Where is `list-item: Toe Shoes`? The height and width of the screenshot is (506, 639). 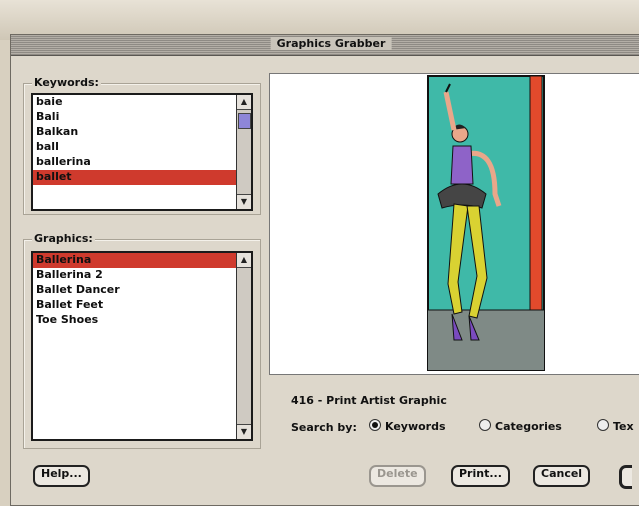 list-item: Toe Shoes is located at coordinates (142, 320).